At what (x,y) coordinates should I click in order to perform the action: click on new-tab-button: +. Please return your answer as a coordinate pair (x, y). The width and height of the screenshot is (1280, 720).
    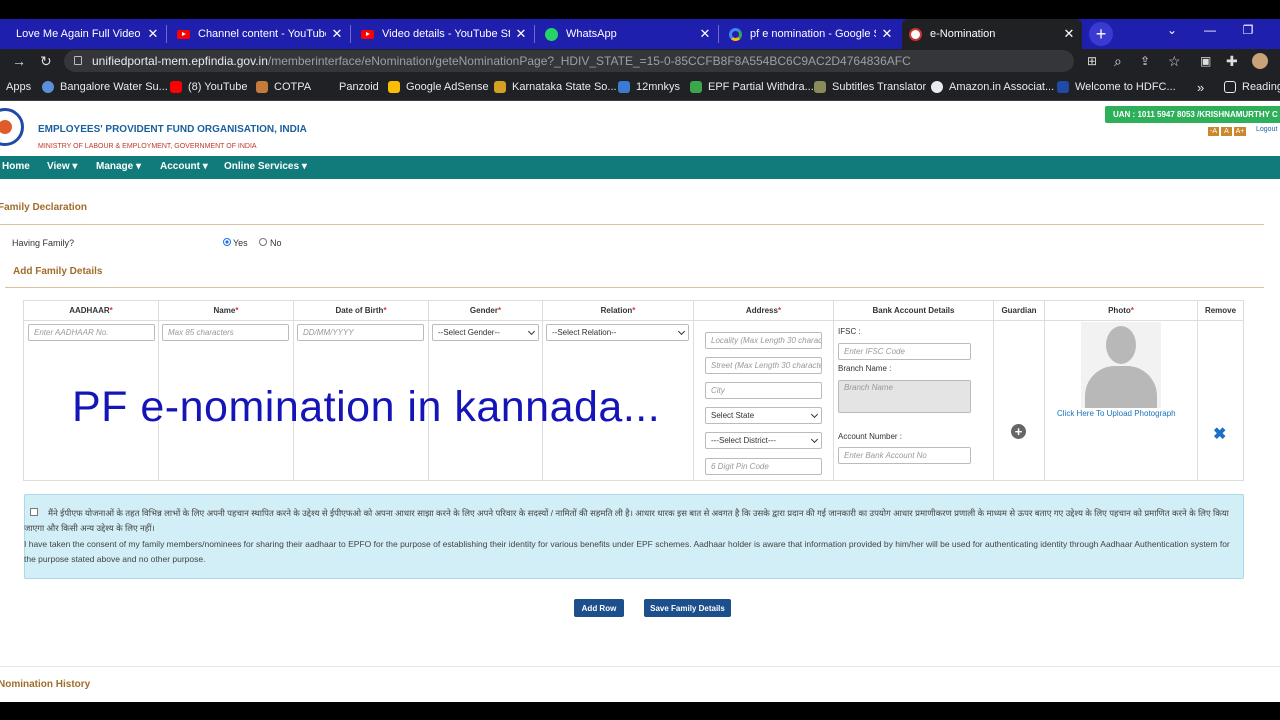
    Looking at the image, I should click on (1101, 34).